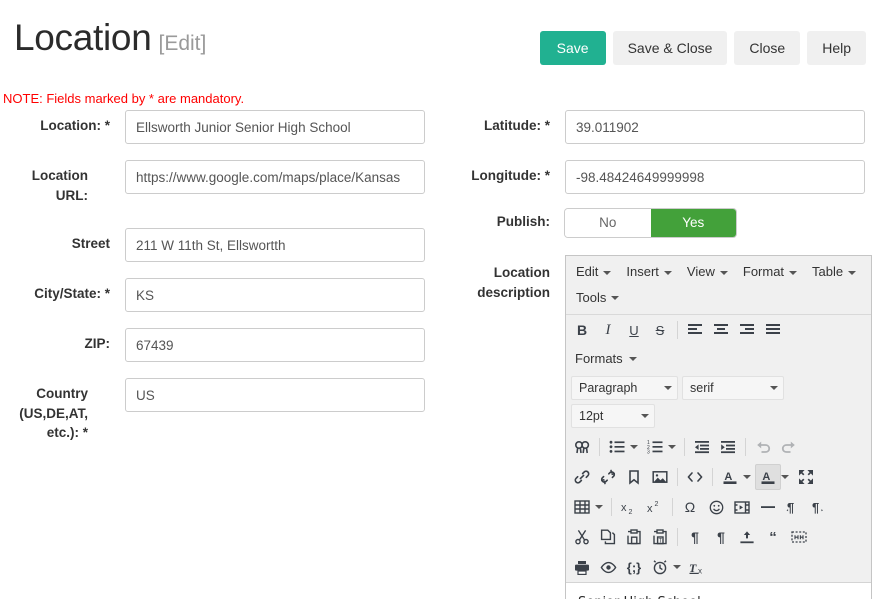  What do you see at coordinates (721, 537) in the screenshot?
I see `visualchars-icon: ¶` at bounding box center [721, 537].